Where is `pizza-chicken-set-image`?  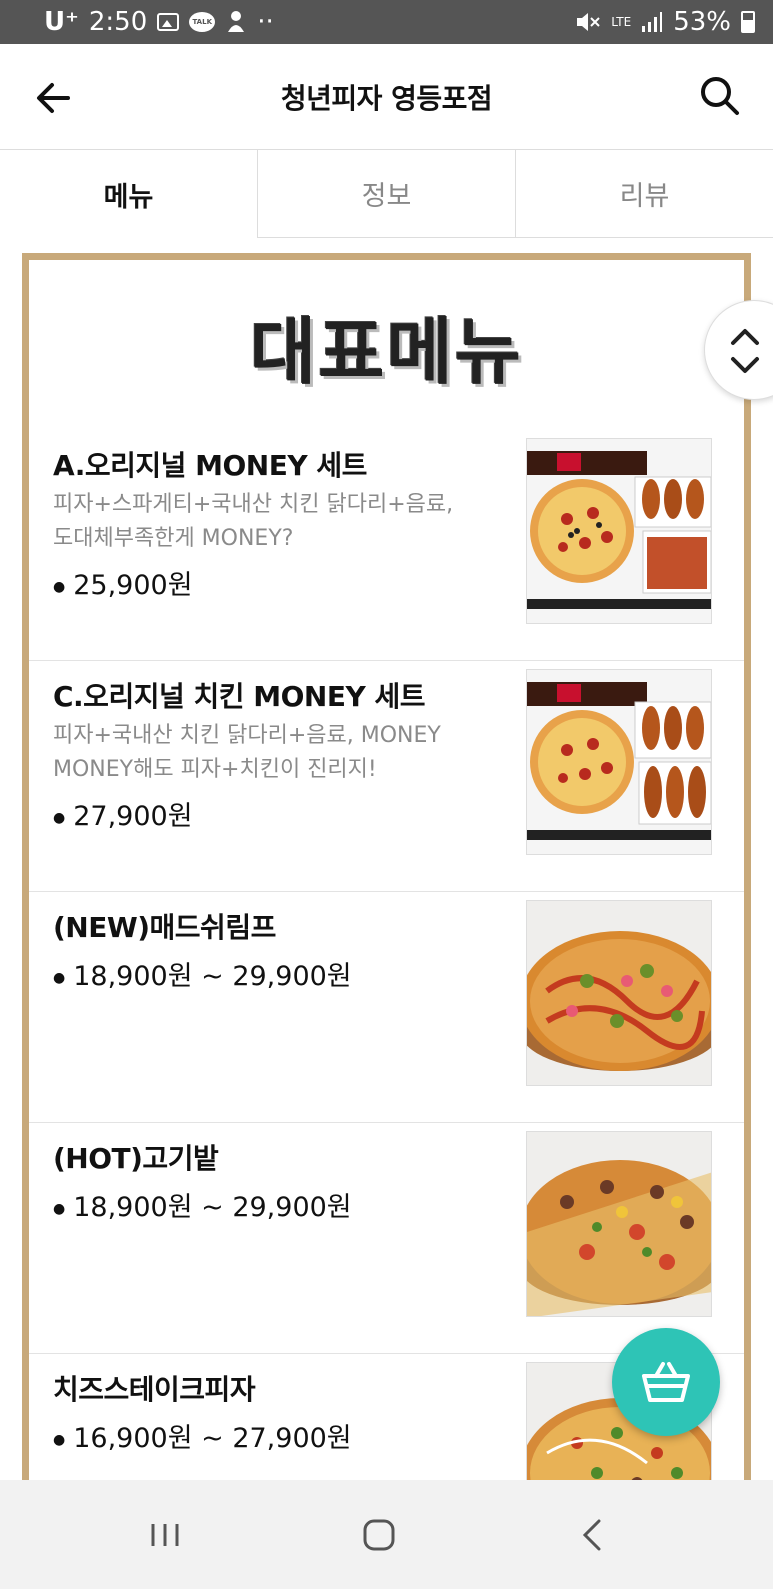 pizza-chicken-set-image is located at coordinates (619, 762).